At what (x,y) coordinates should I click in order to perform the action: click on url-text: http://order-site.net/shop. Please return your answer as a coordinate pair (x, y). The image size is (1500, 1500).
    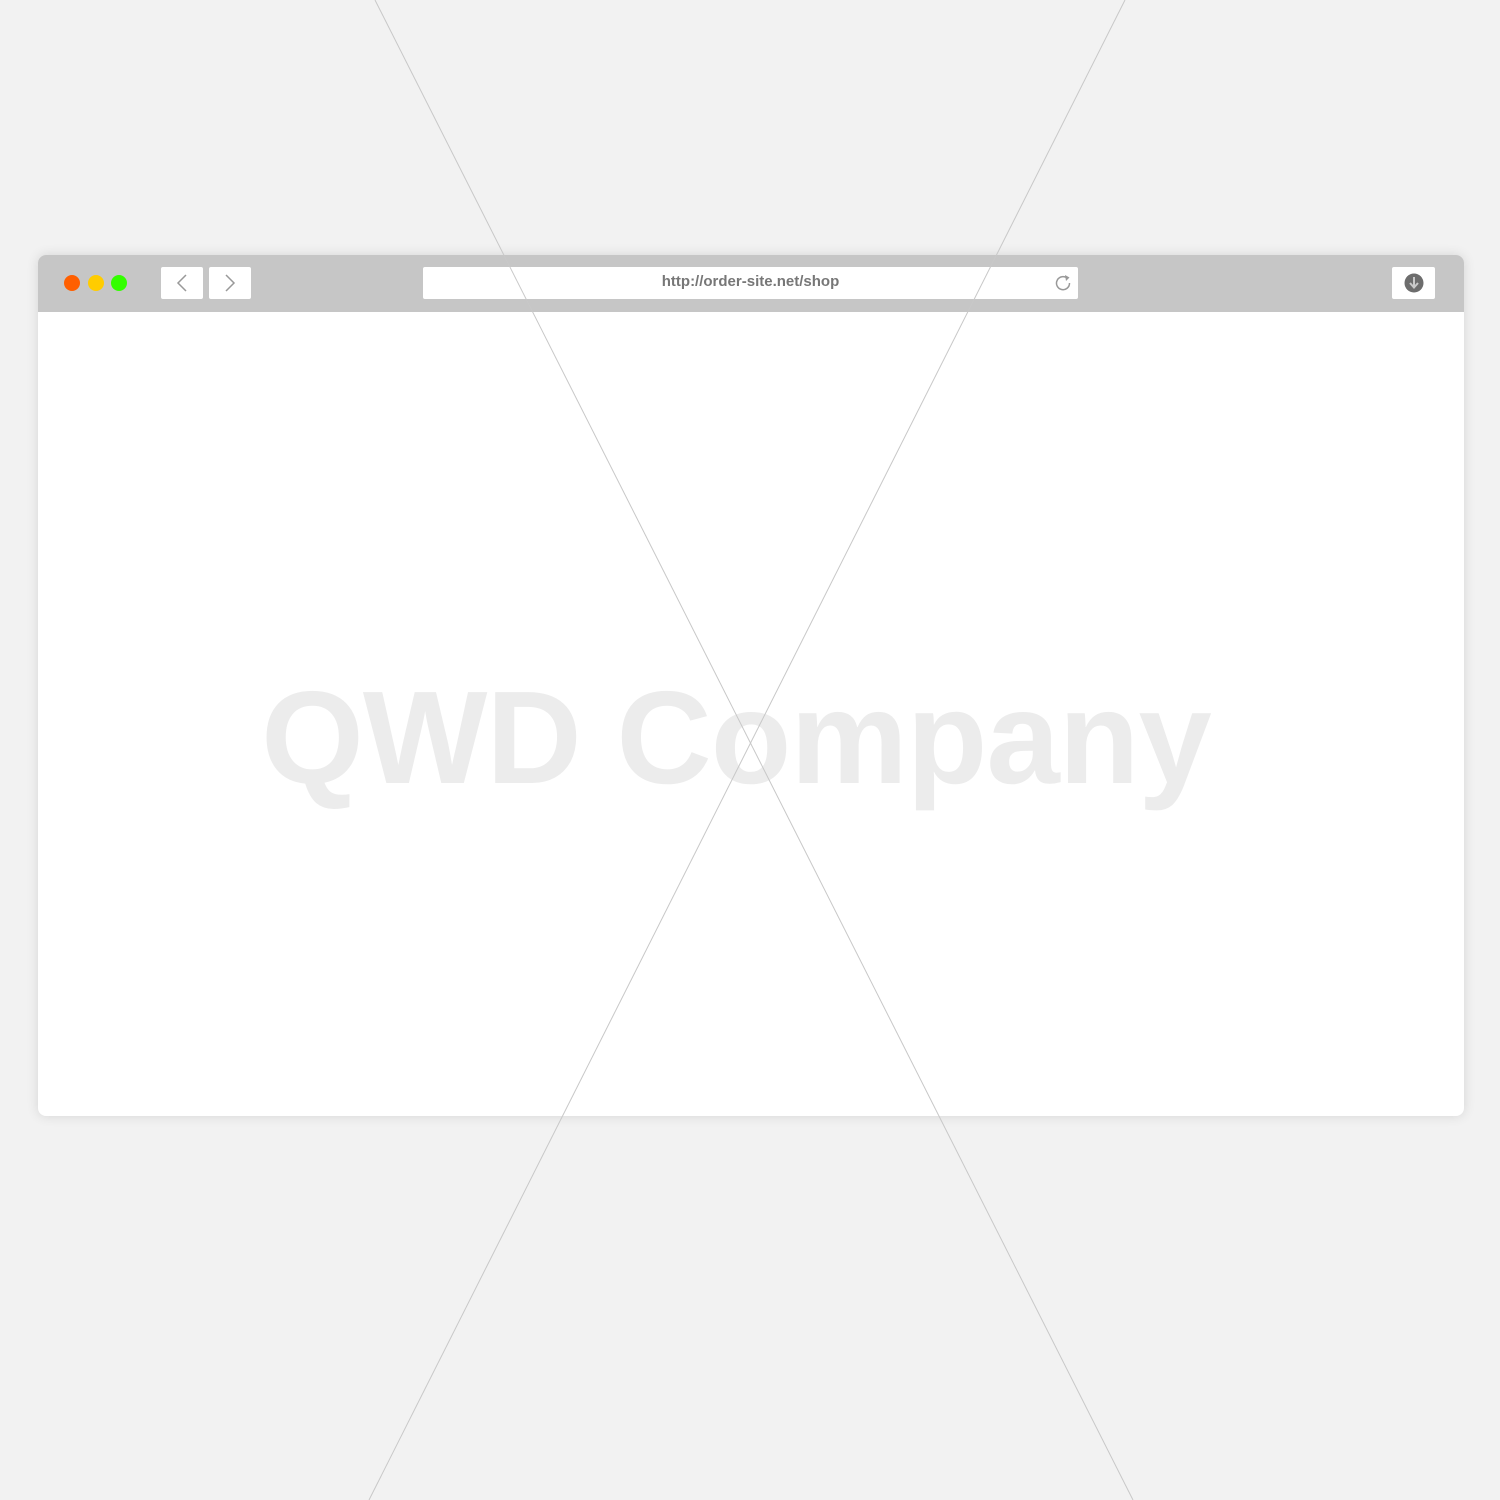
    Looking at the image, I should click on (750, 281).